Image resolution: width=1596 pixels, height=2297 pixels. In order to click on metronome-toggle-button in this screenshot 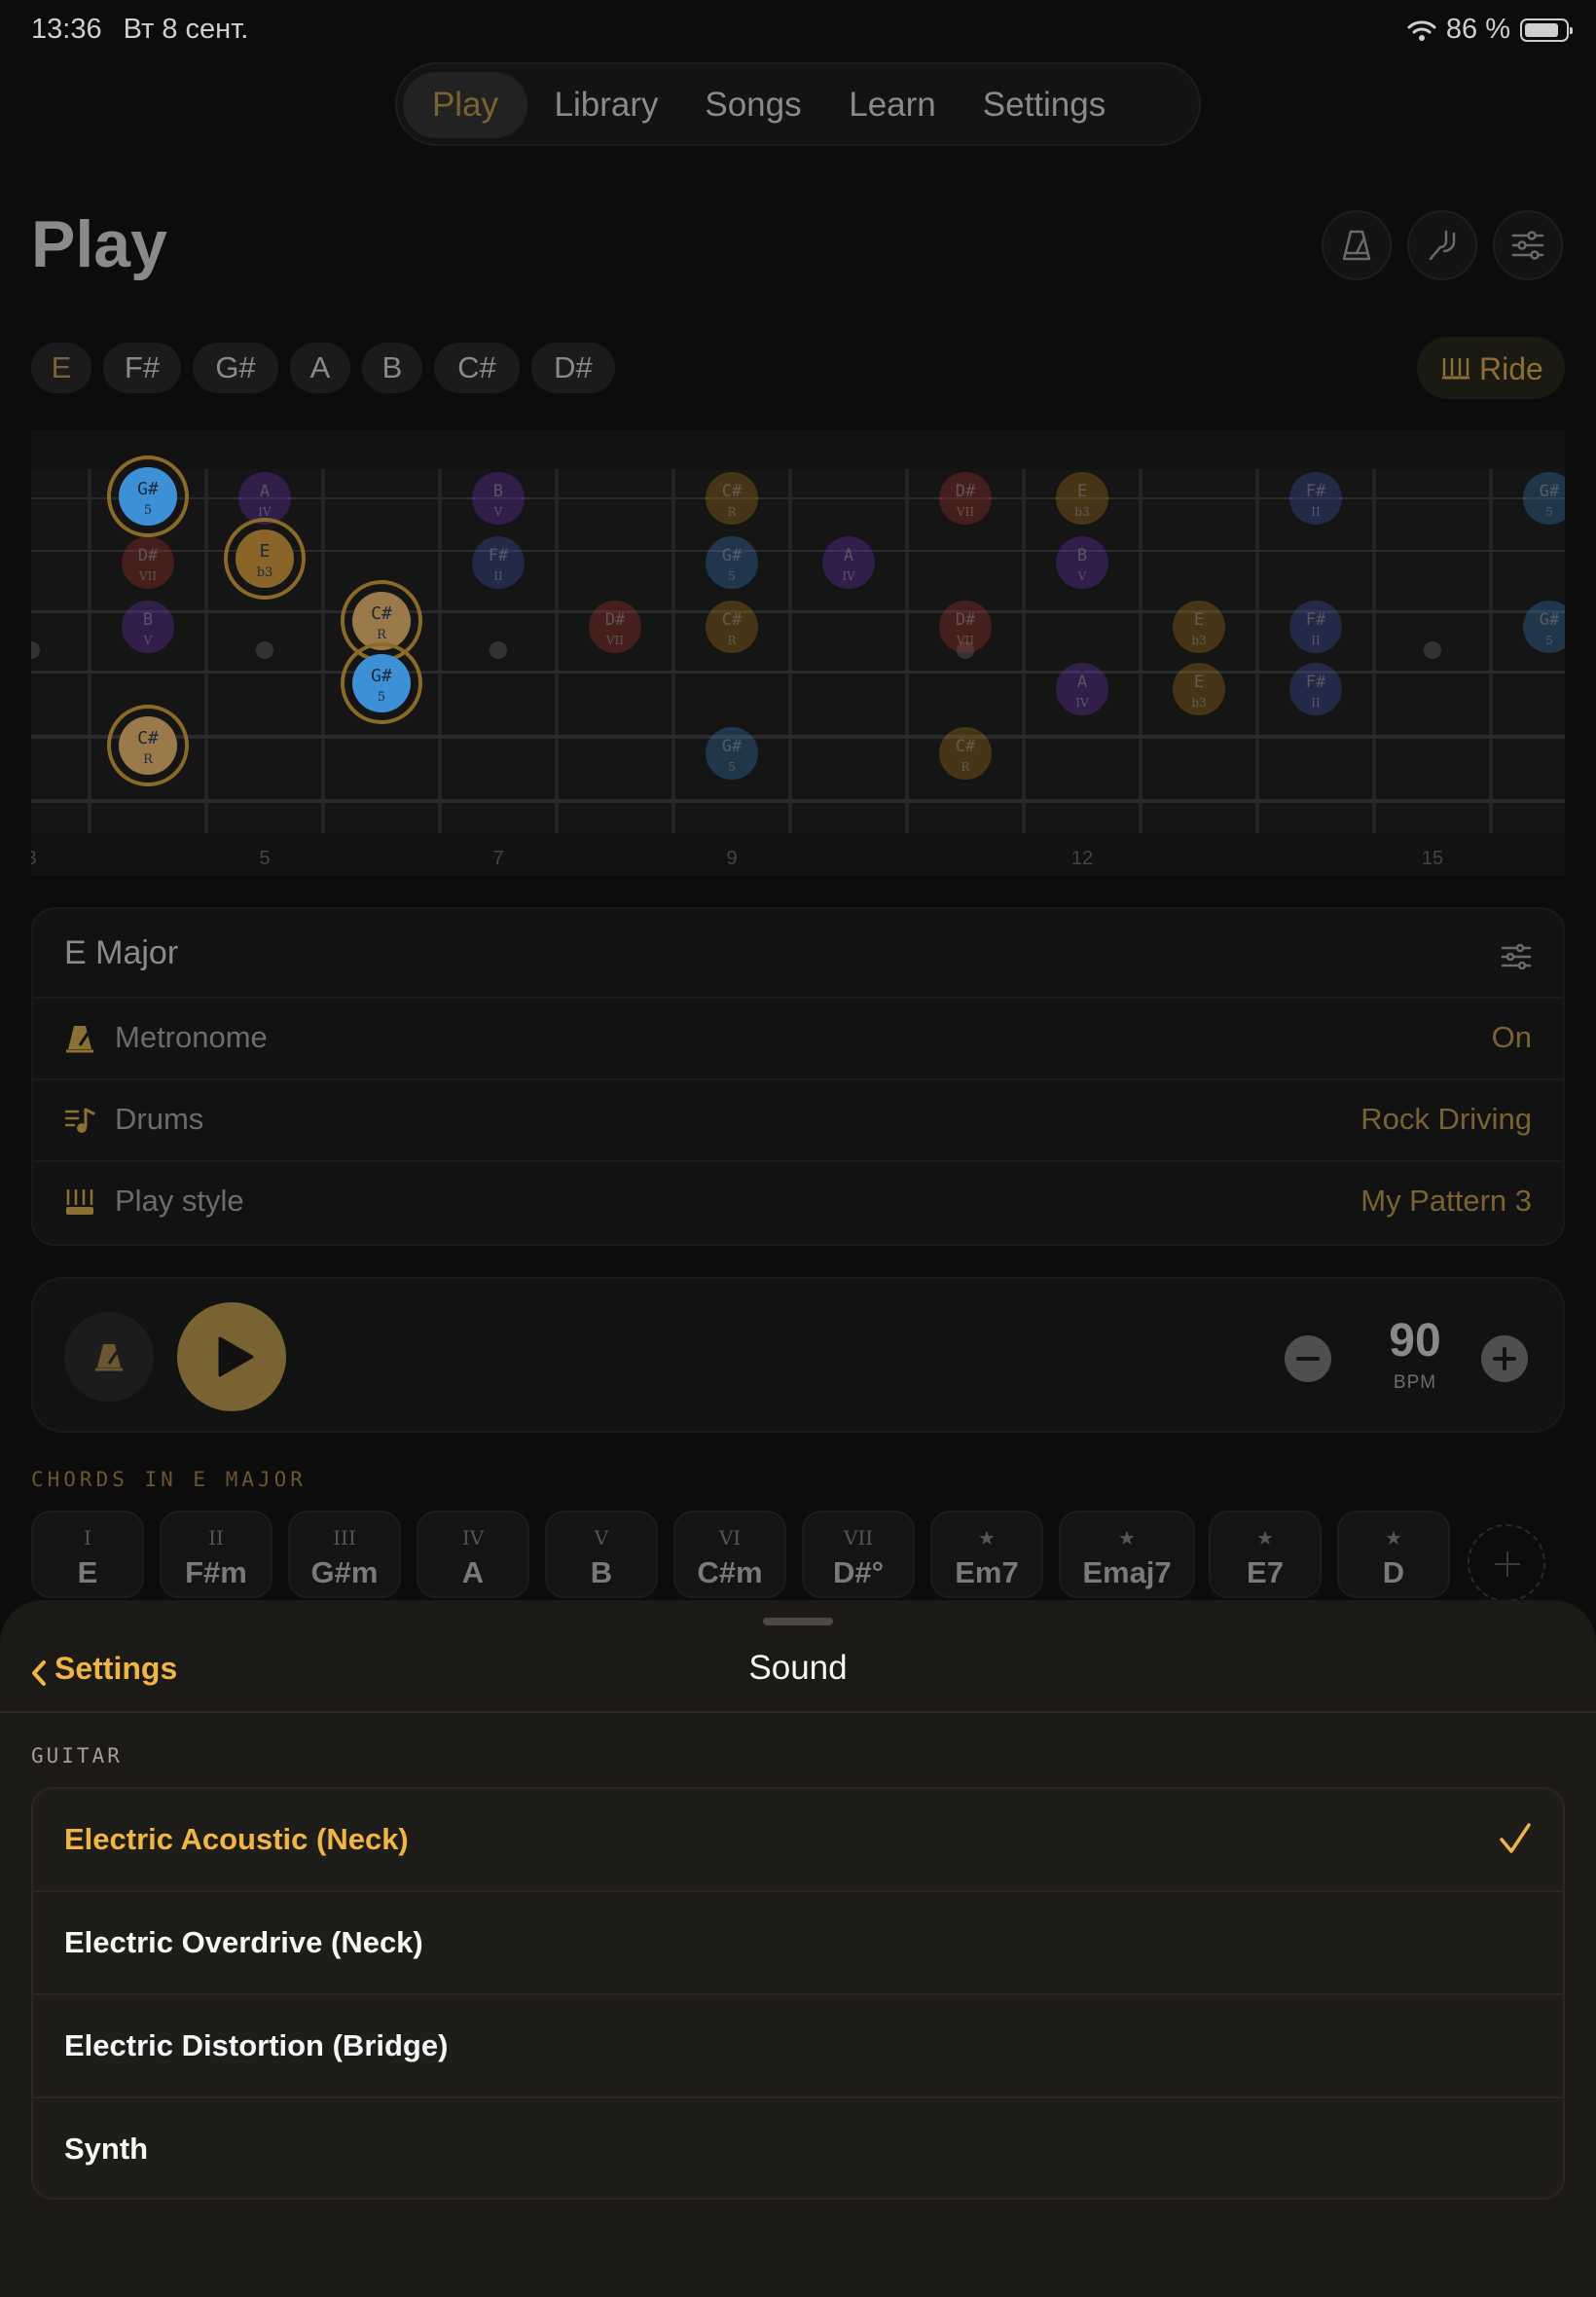, I will do `click(109, 1357)`.